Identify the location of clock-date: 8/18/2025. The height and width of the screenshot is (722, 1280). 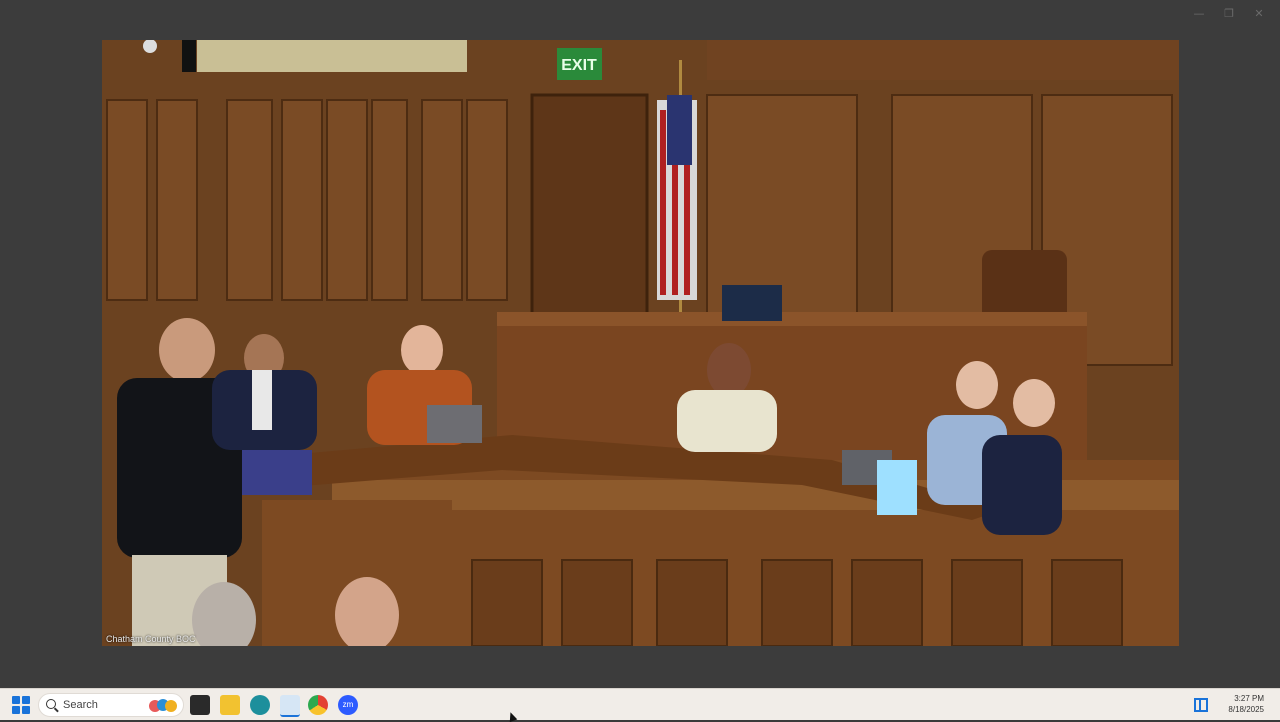
(1246, 709).